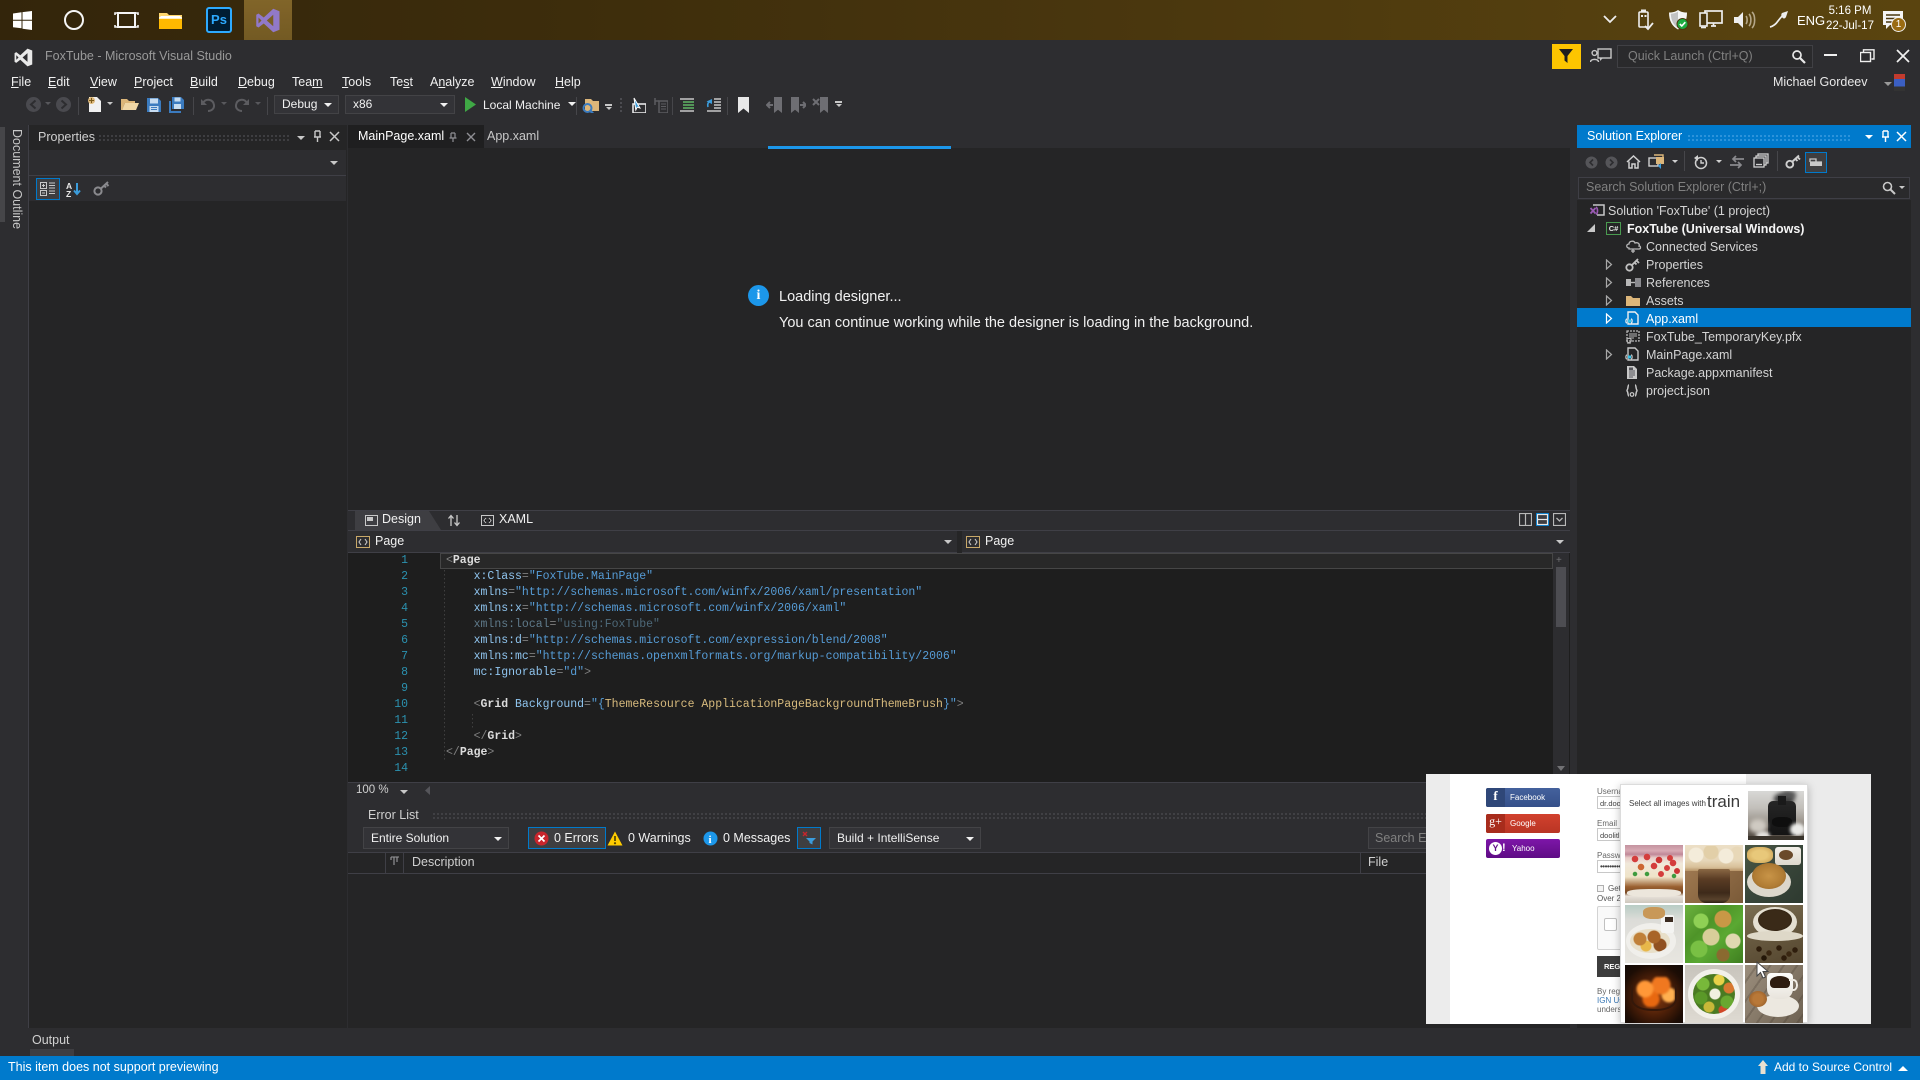 Image resolution: width=1920 pixels, height=1080 pixels. Describe the element at coordinates (68, 193) in the screenshot. I see `svg-text: Z` at that location.